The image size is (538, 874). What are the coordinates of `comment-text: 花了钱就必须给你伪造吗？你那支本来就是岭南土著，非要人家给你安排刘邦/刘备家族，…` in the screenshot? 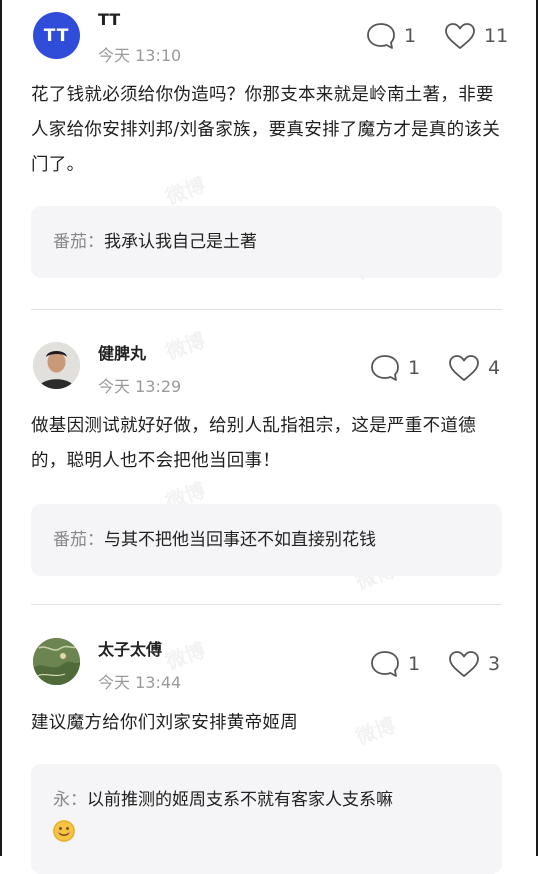 It's located at (265, 130).